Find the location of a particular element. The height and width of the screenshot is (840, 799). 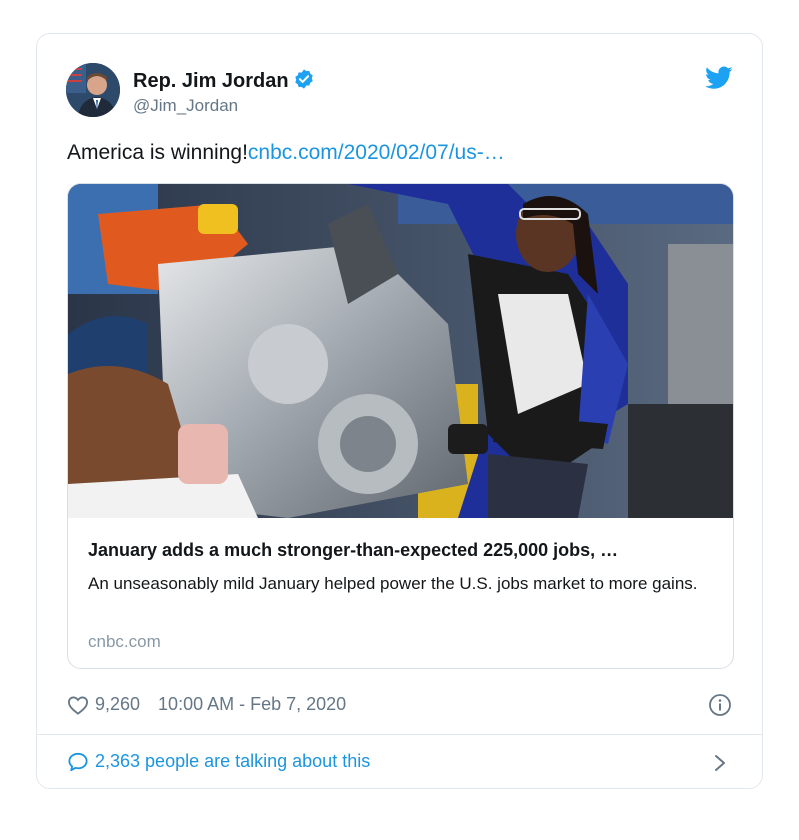

conversation-text: 2,363 people are talking about this is located at coordinates (232, 761).